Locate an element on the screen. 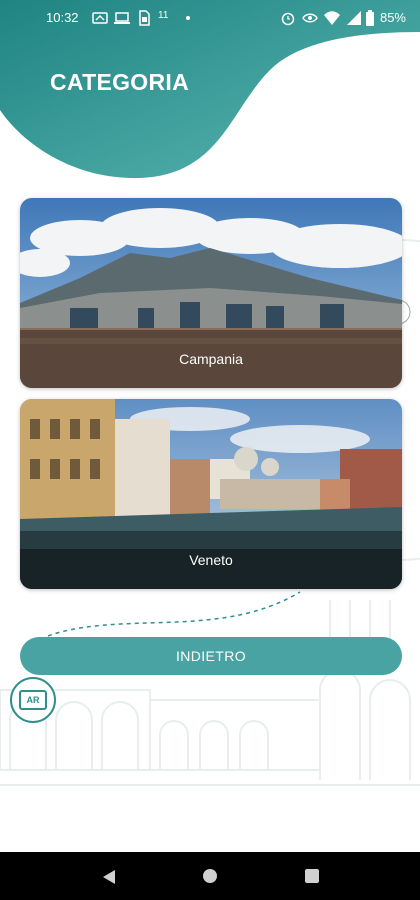 This screenshot has height=900, width=420. home-circle-icon is located at coordinates (210, 876).